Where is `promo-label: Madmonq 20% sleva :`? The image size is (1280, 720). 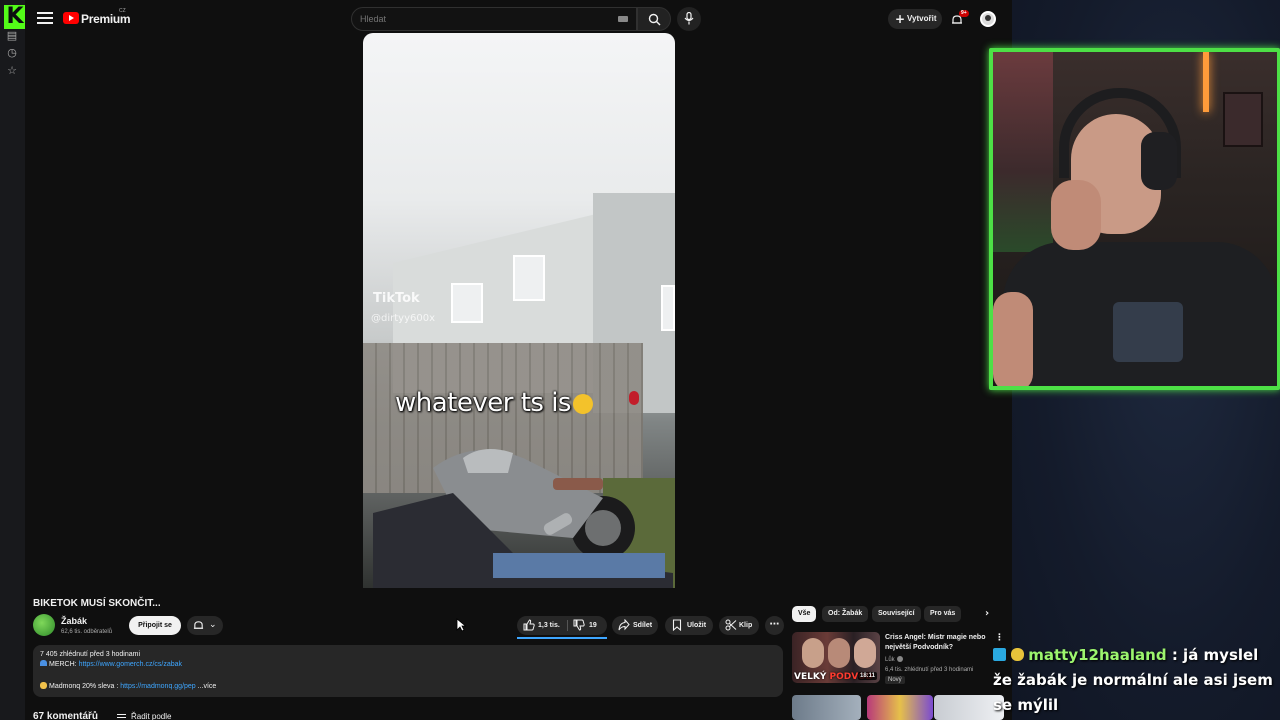
promo-label: Madmonq 20% sleva : is located at coordinates (85, 686).